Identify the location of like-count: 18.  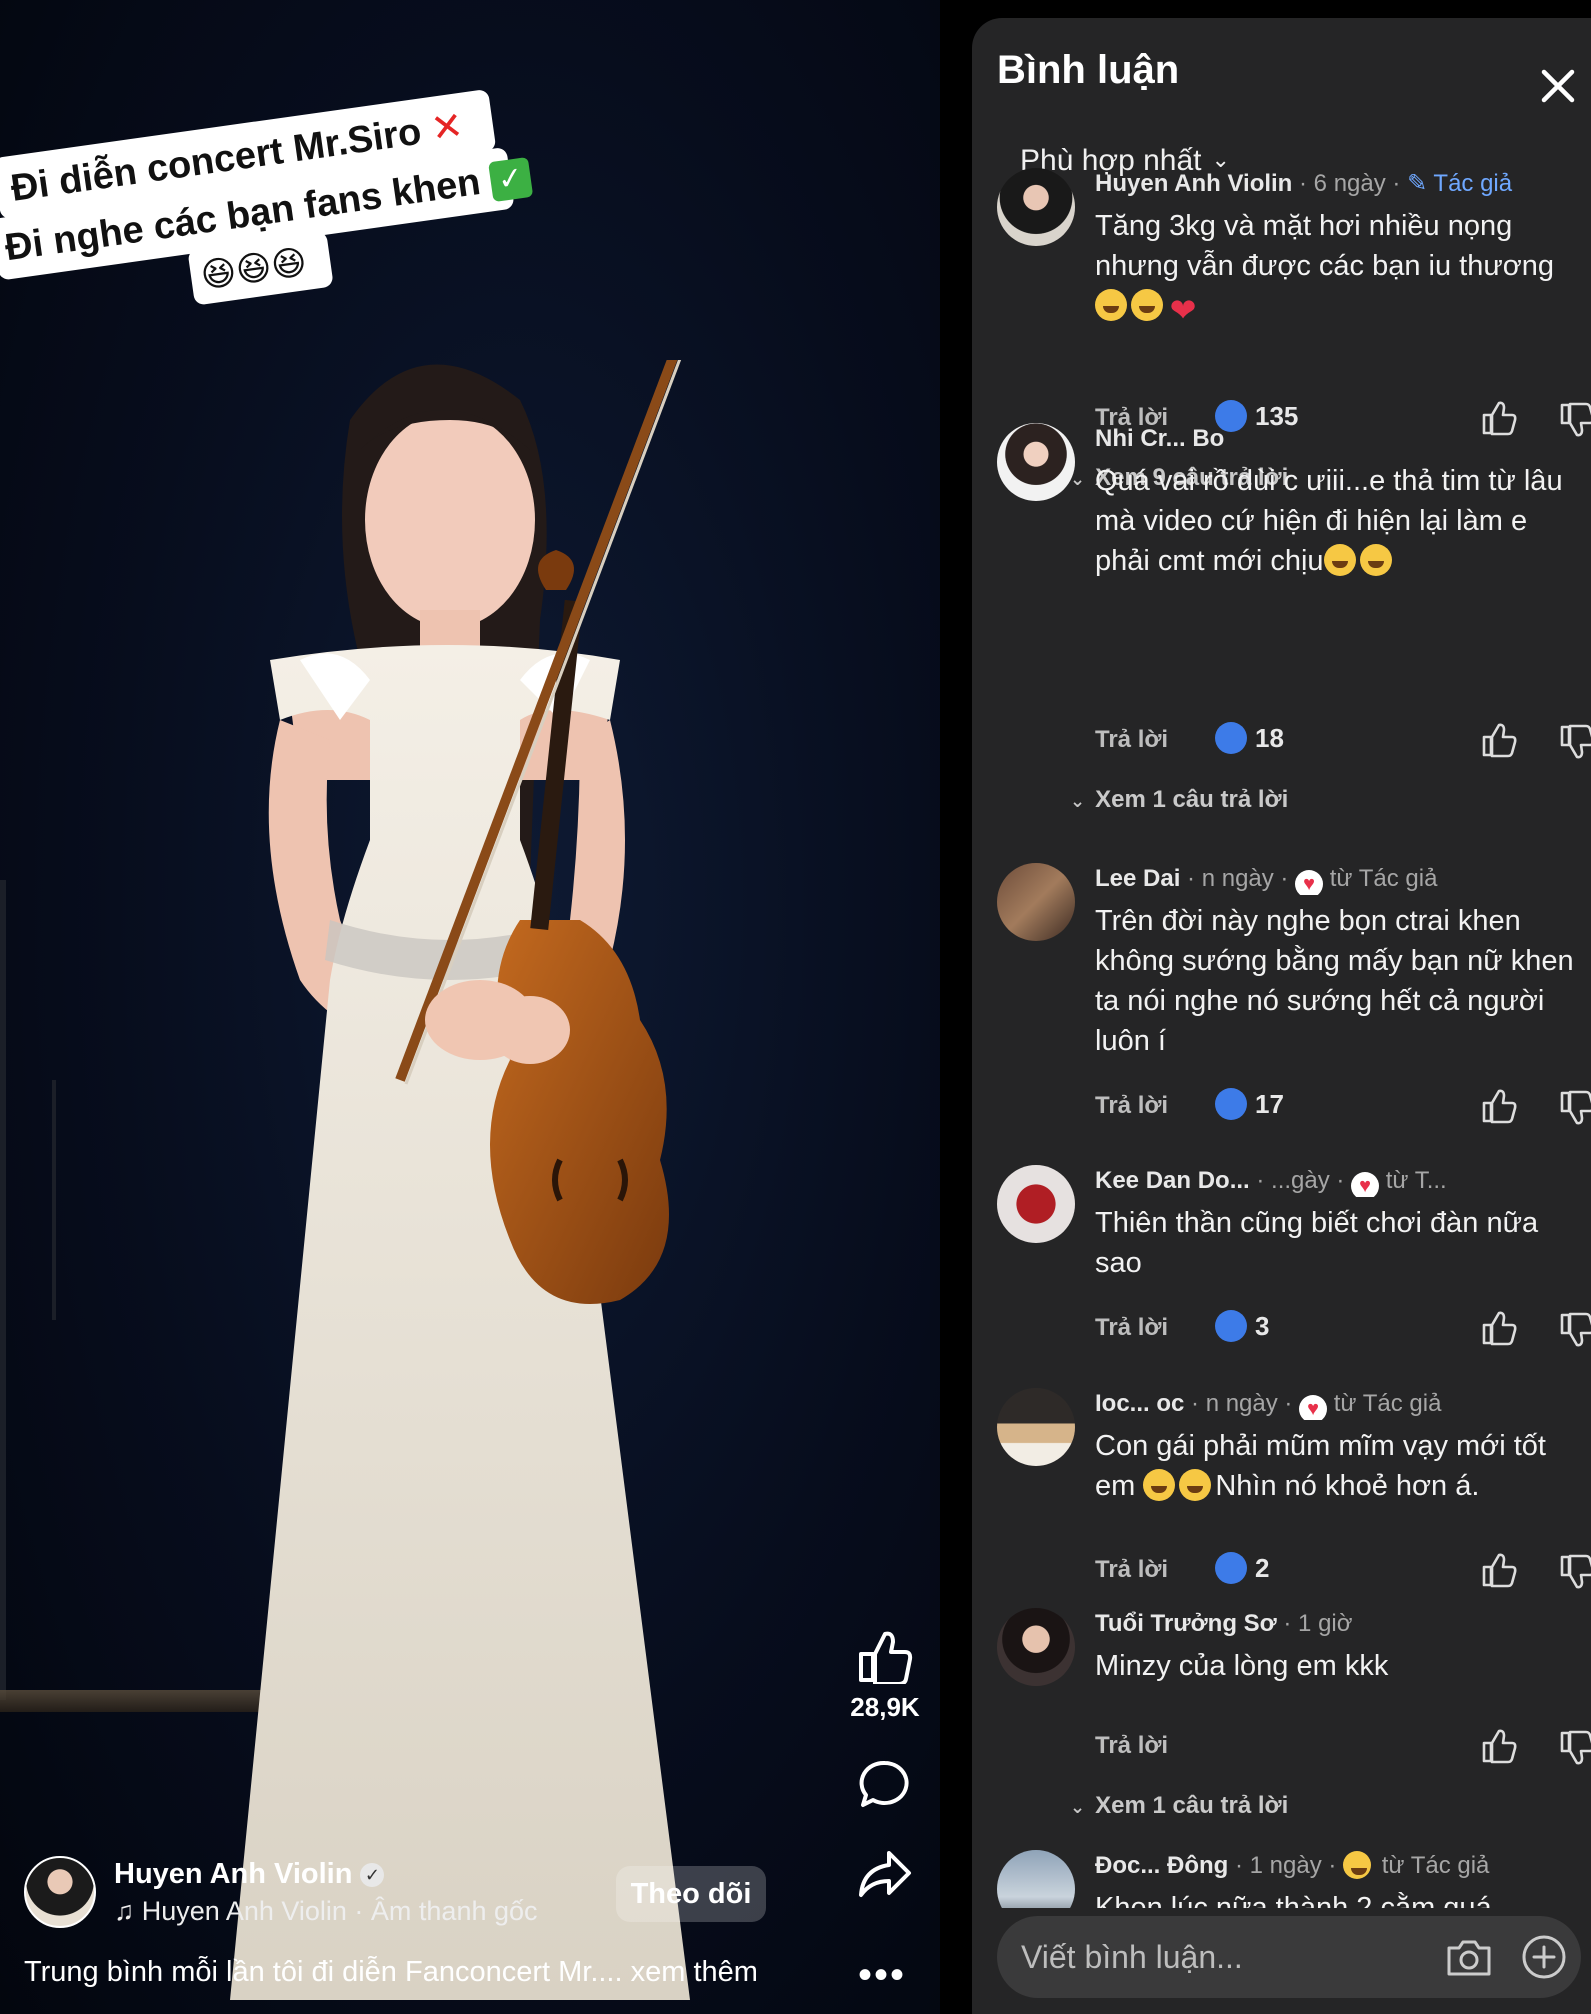
(1249, 738).